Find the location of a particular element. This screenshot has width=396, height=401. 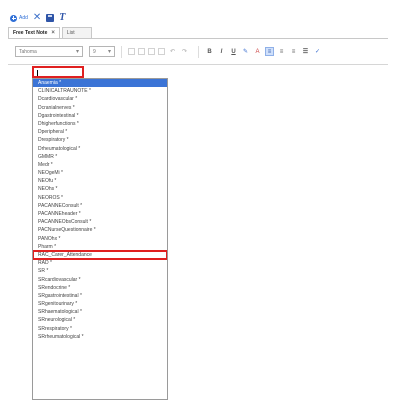

top-toolbar: Add ✕ T is located at coordinates (37, 18).